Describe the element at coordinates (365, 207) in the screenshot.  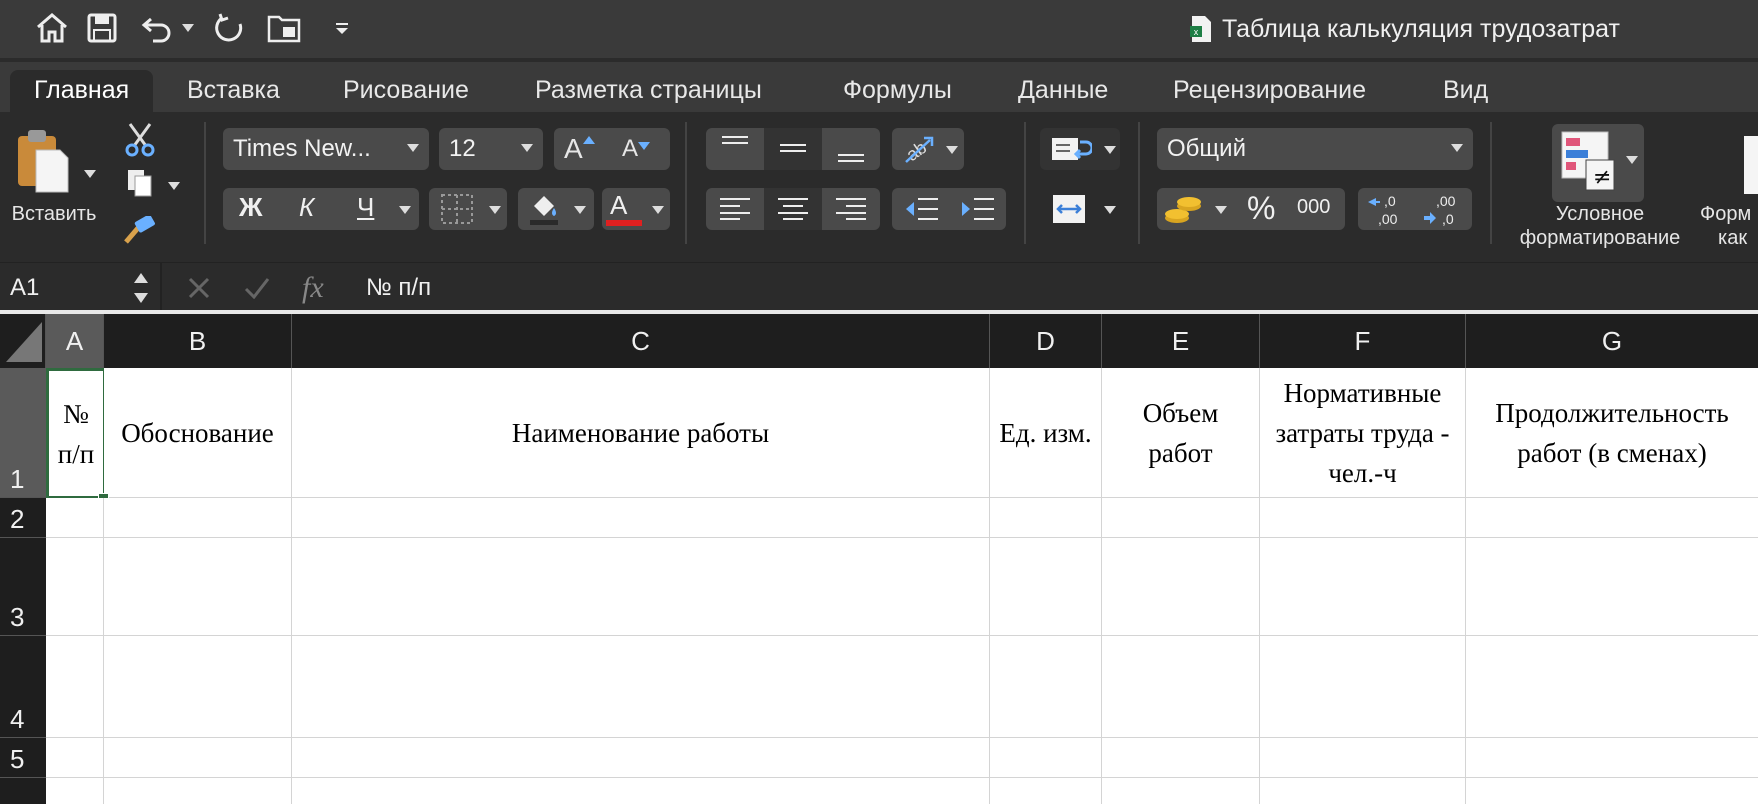
I see `underline-button: Ч` at that location.